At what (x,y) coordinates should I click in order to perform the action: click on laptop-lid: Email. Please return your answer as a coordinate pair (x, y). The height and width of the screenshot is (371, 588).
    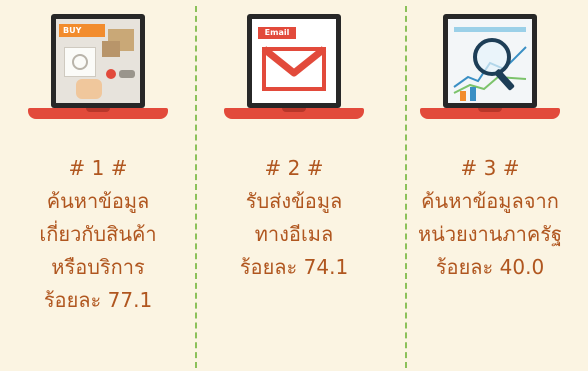
    Looking at the image, I should click on (294, 61).